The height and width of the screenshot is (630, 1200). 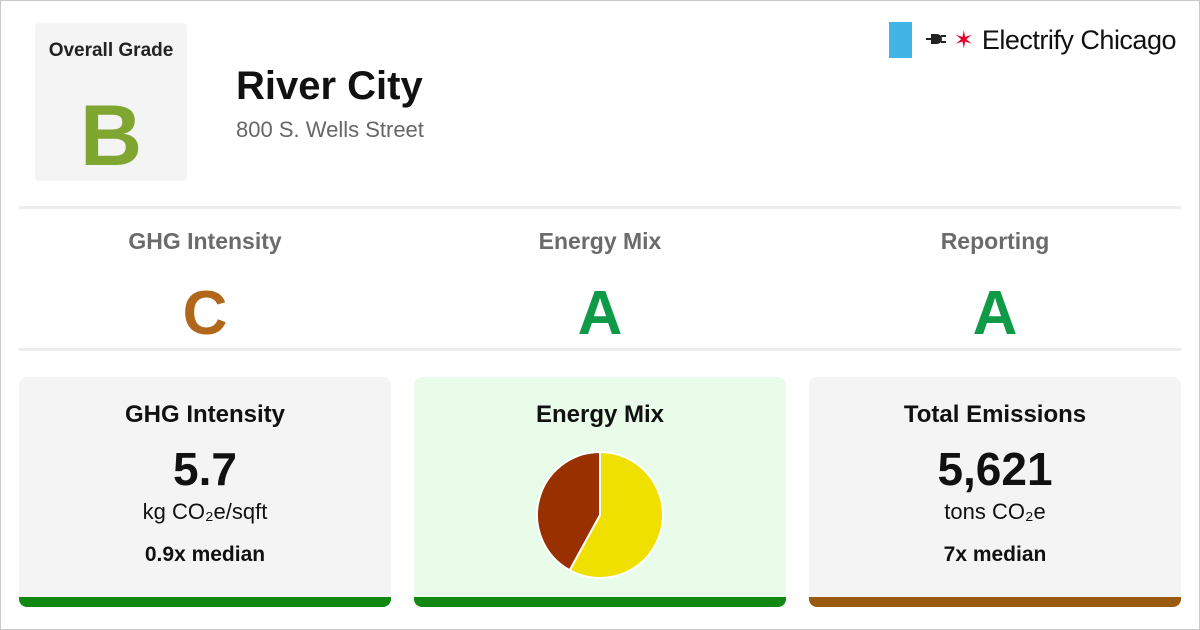 What do you see at coordinates (600, 349) in the screenshot?
I see `divider-middle` at bounding box center [600, 349].